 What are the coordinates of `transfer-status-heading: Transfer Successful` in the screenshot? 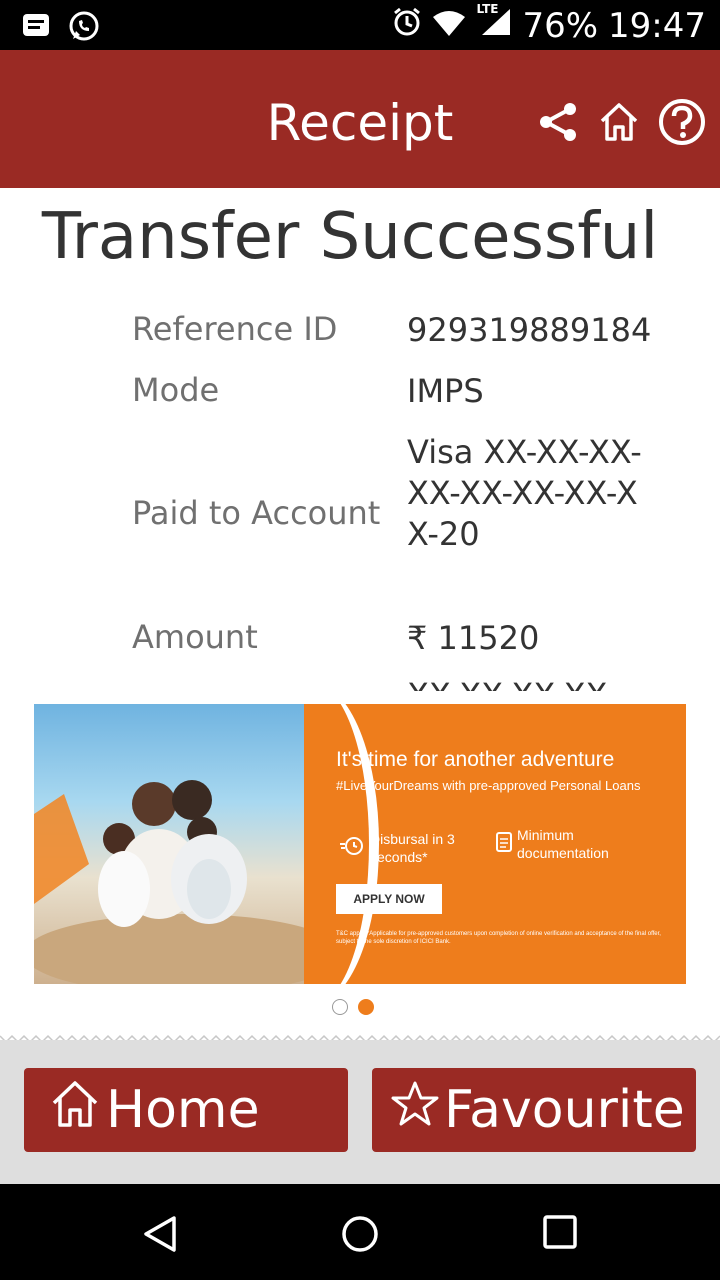 It's located at (350, 237).